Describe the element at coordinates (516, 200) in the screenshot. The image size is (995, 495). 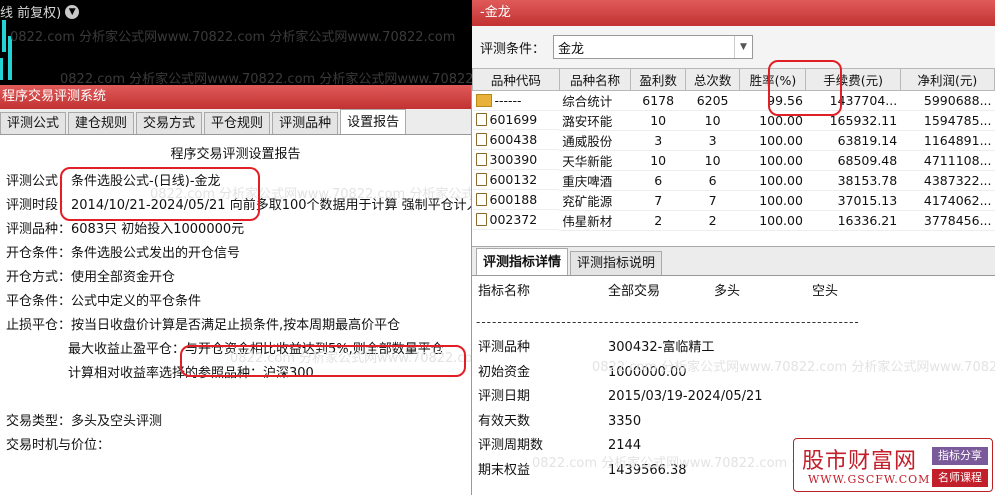
I see `cell-code: 600188` at that location.